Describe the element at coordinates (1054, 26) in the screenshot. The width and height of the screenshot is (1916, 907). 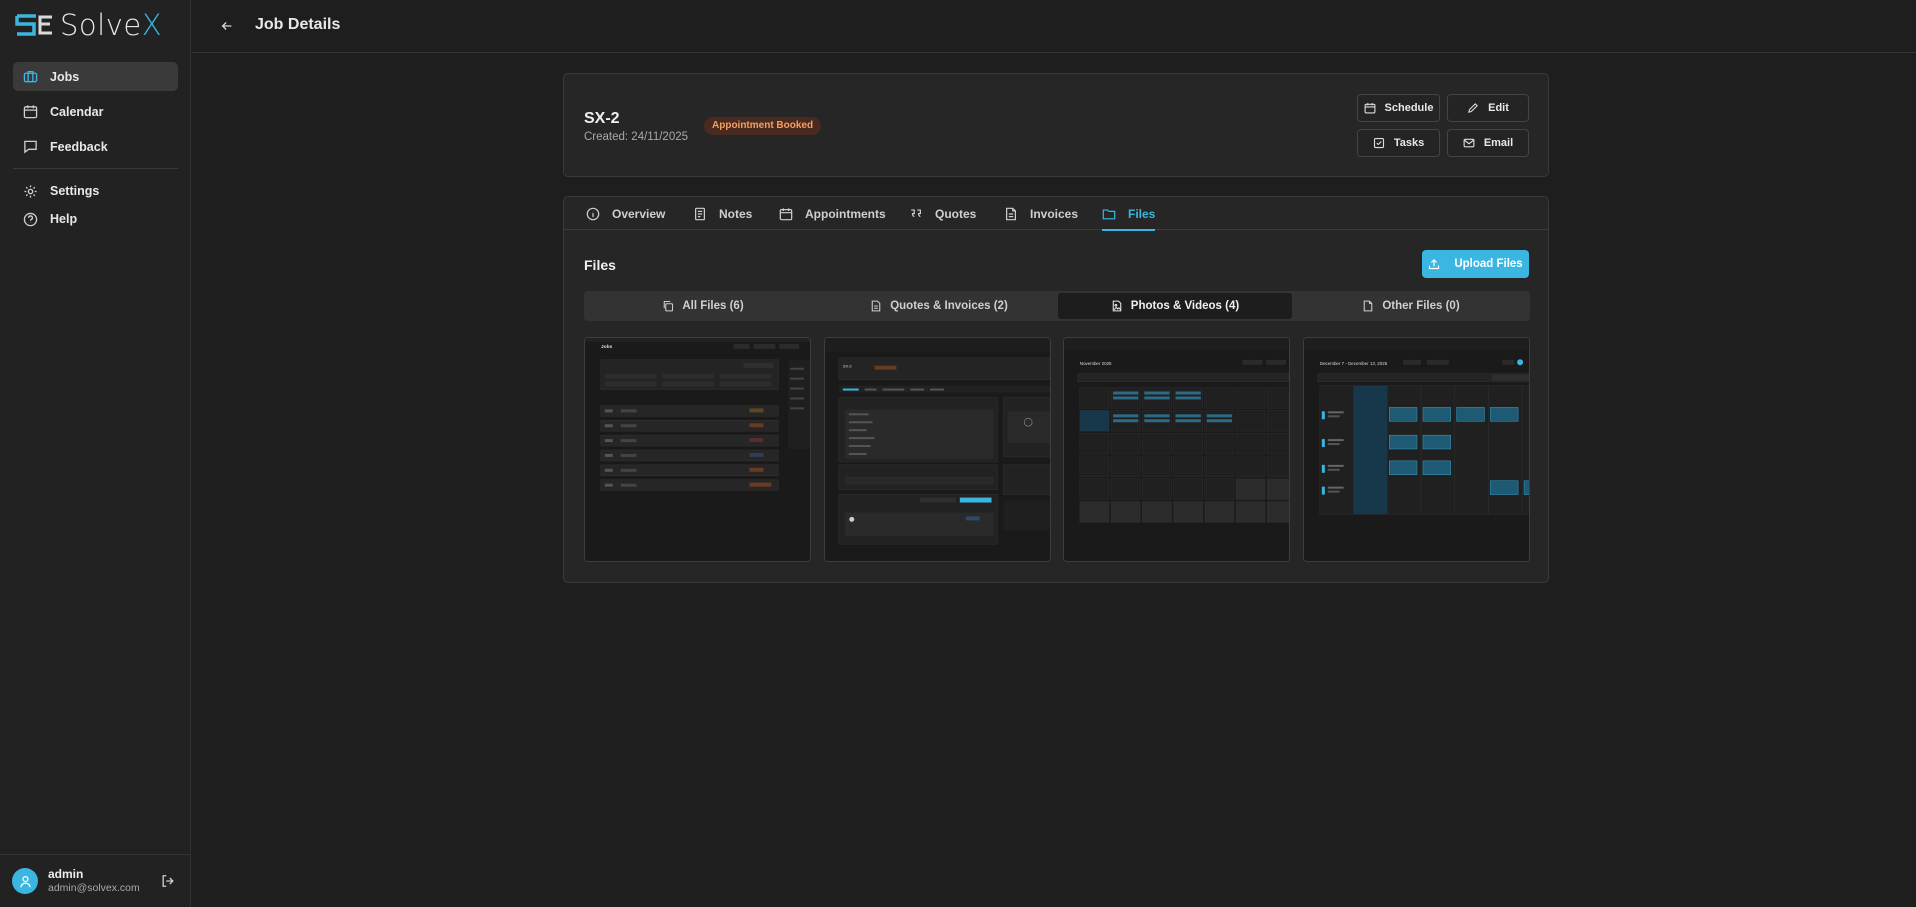
I see `topbar: Job Details` at that location.